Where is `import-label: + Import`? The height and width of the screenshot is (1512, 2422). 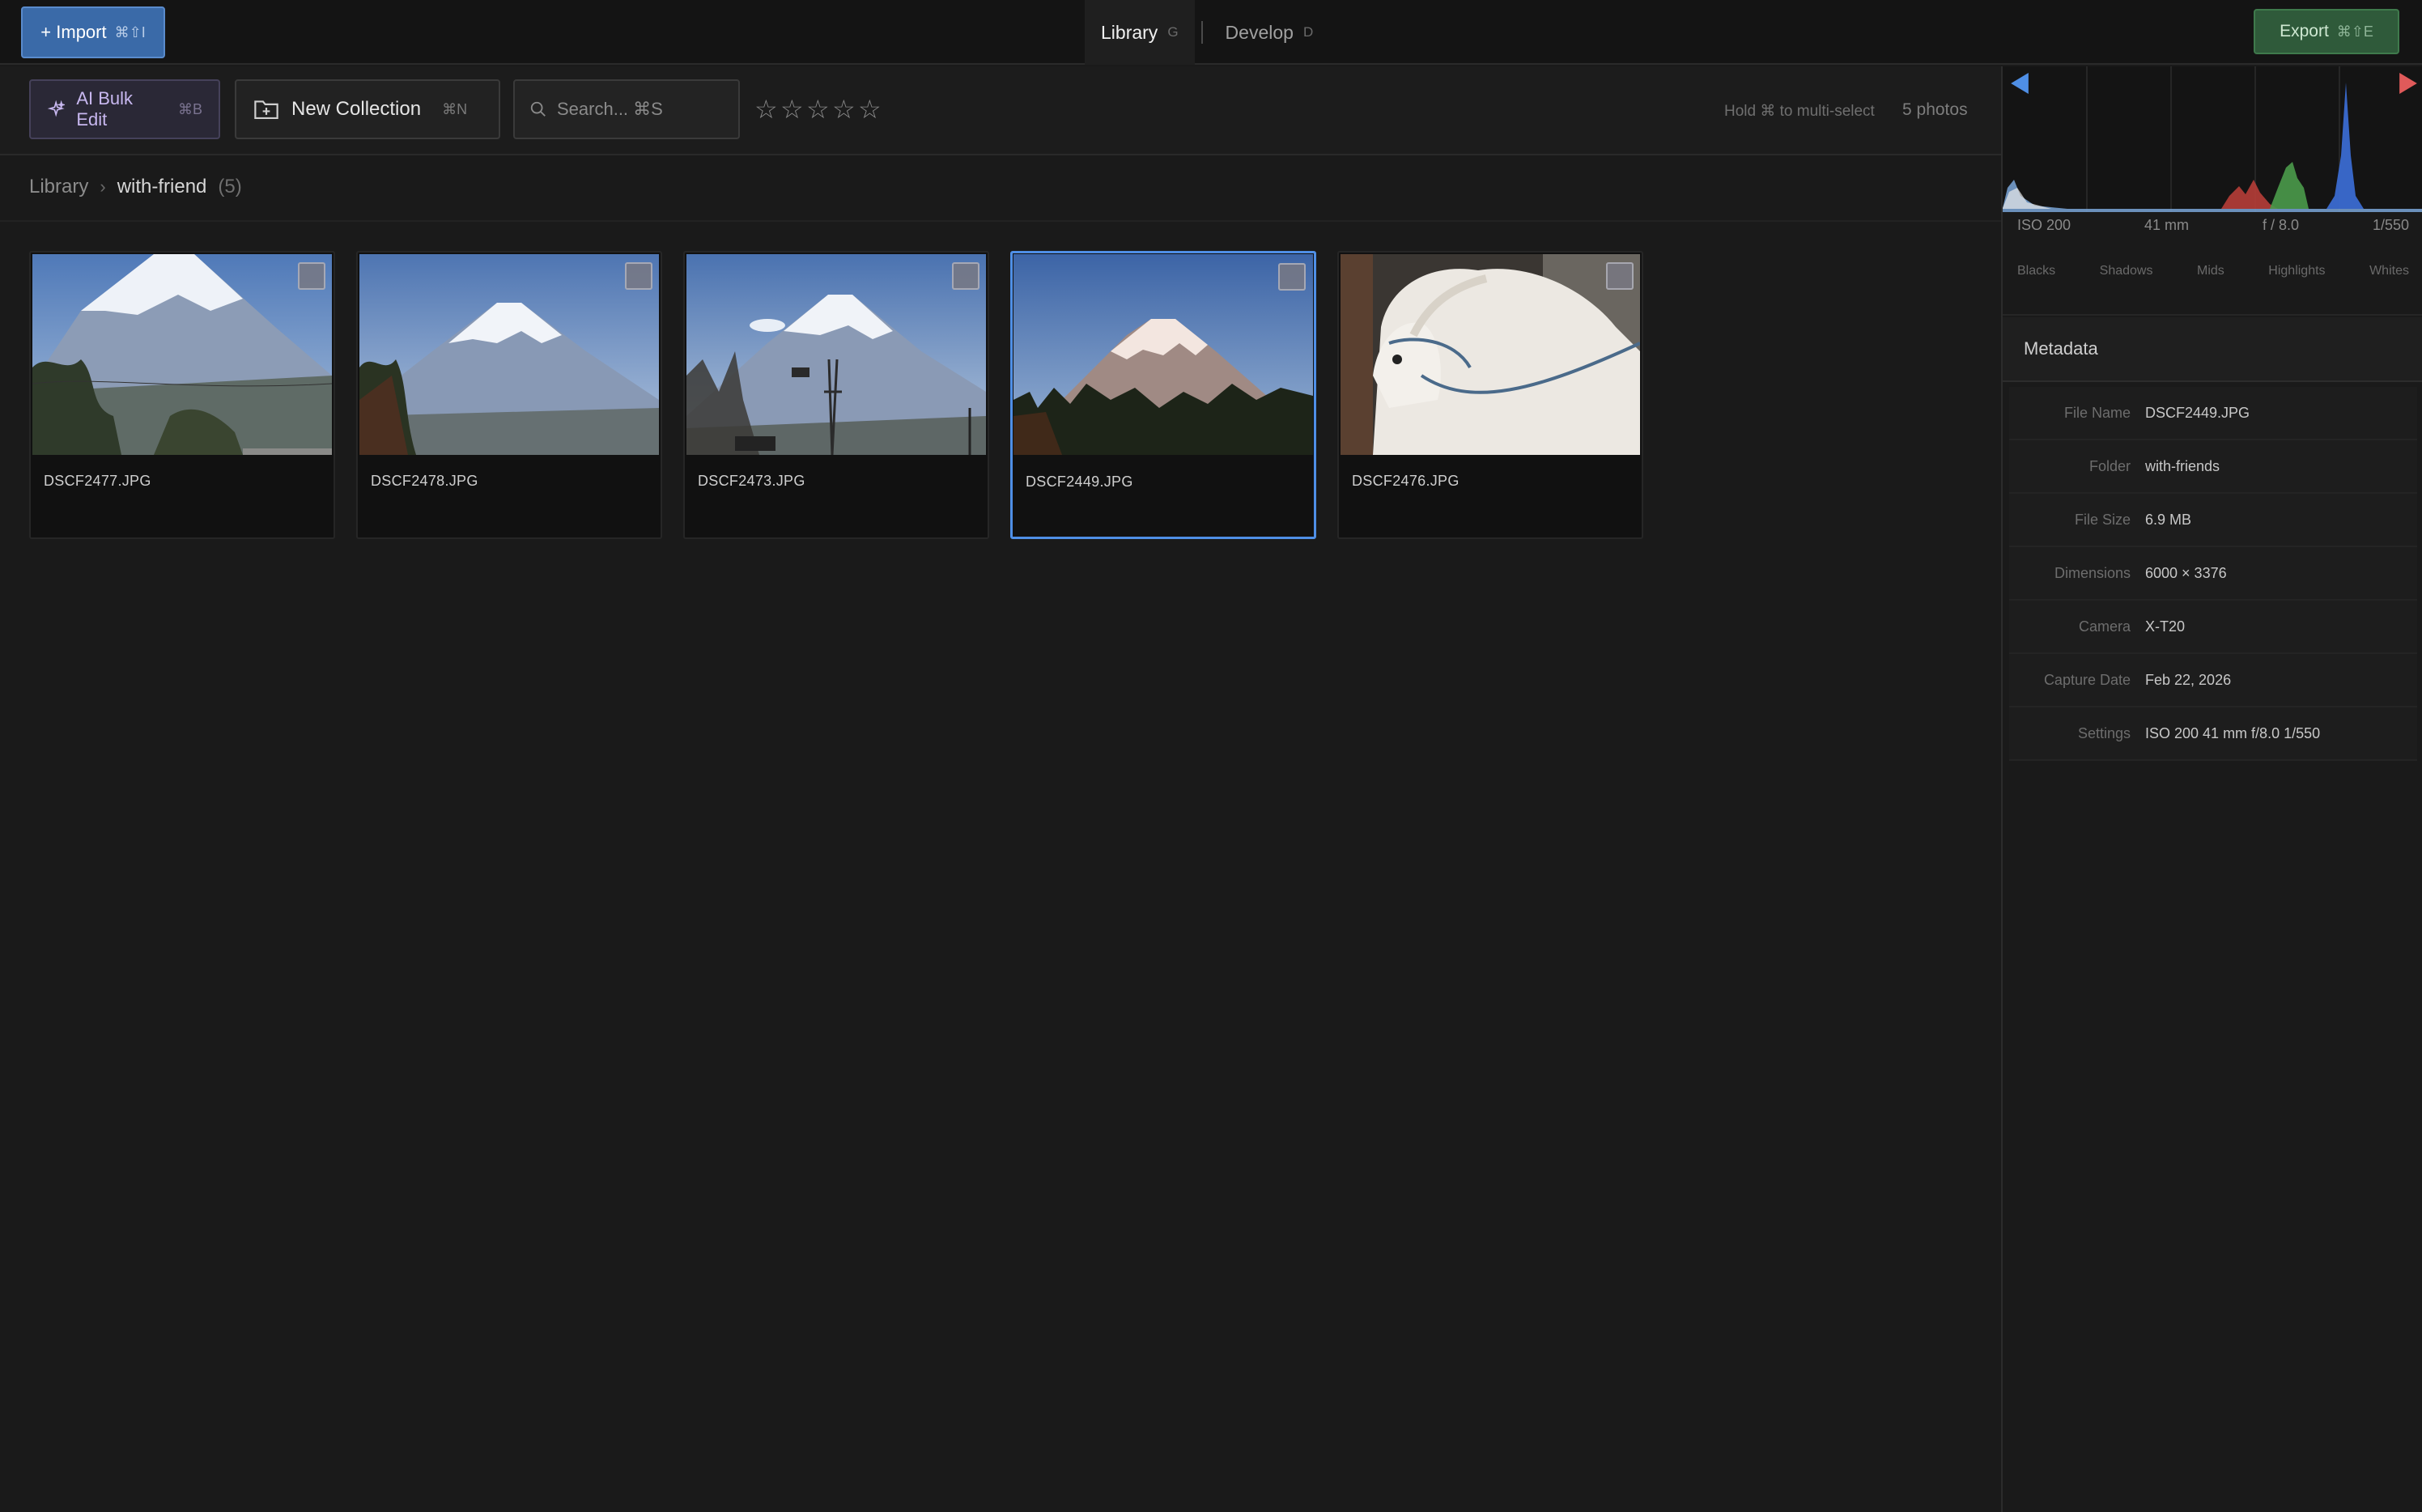 import-label: + Import is located at coordinates (73, 32).